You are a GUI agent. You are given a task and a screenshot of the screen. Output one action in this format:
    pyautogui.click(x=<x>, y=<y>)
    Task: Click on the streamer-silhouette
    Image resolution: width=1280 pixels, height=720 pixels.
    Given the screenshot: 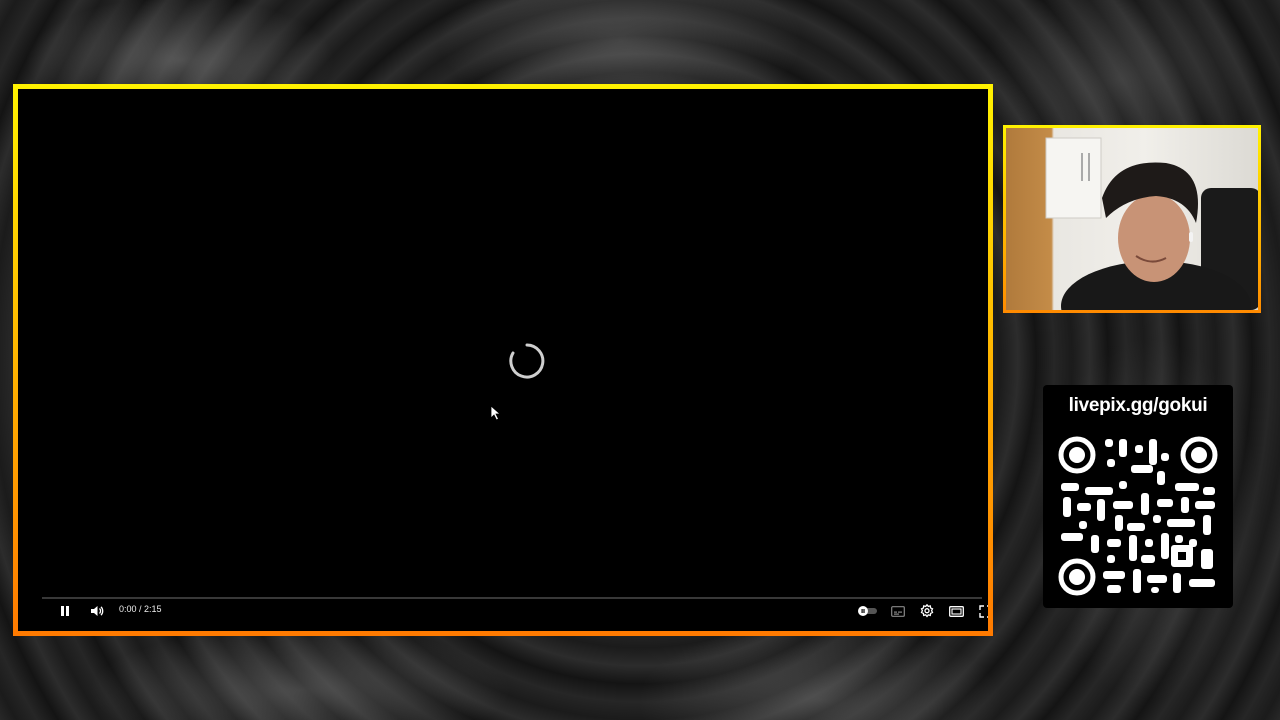 What is the action you would take?
    pyautogui.click(x=1151, y=223)
    